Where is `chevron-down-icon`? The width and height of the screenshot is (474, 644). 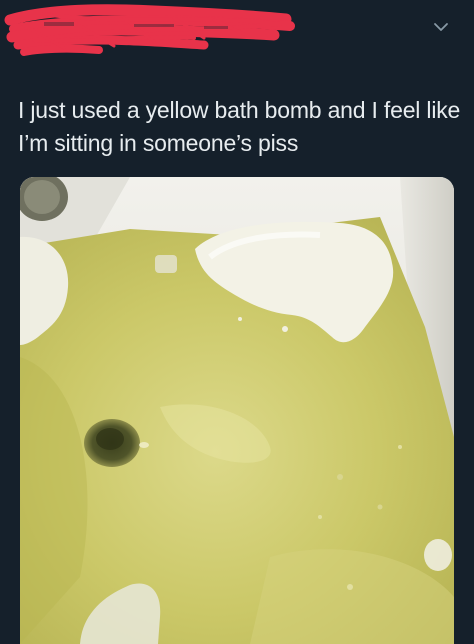
chevron-down-icon is located at coordinates (441, 27).